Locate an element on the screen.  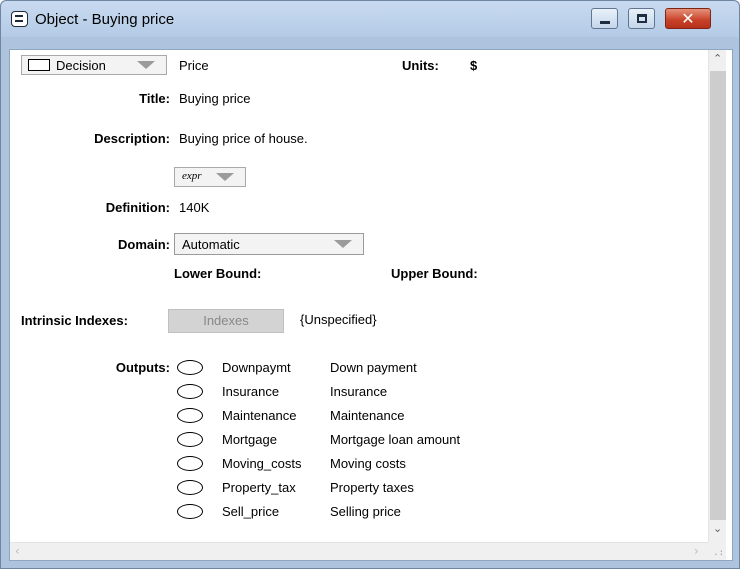
intrinsic-indexes-value: {Unspecified} is located at coordinates (338, 319).